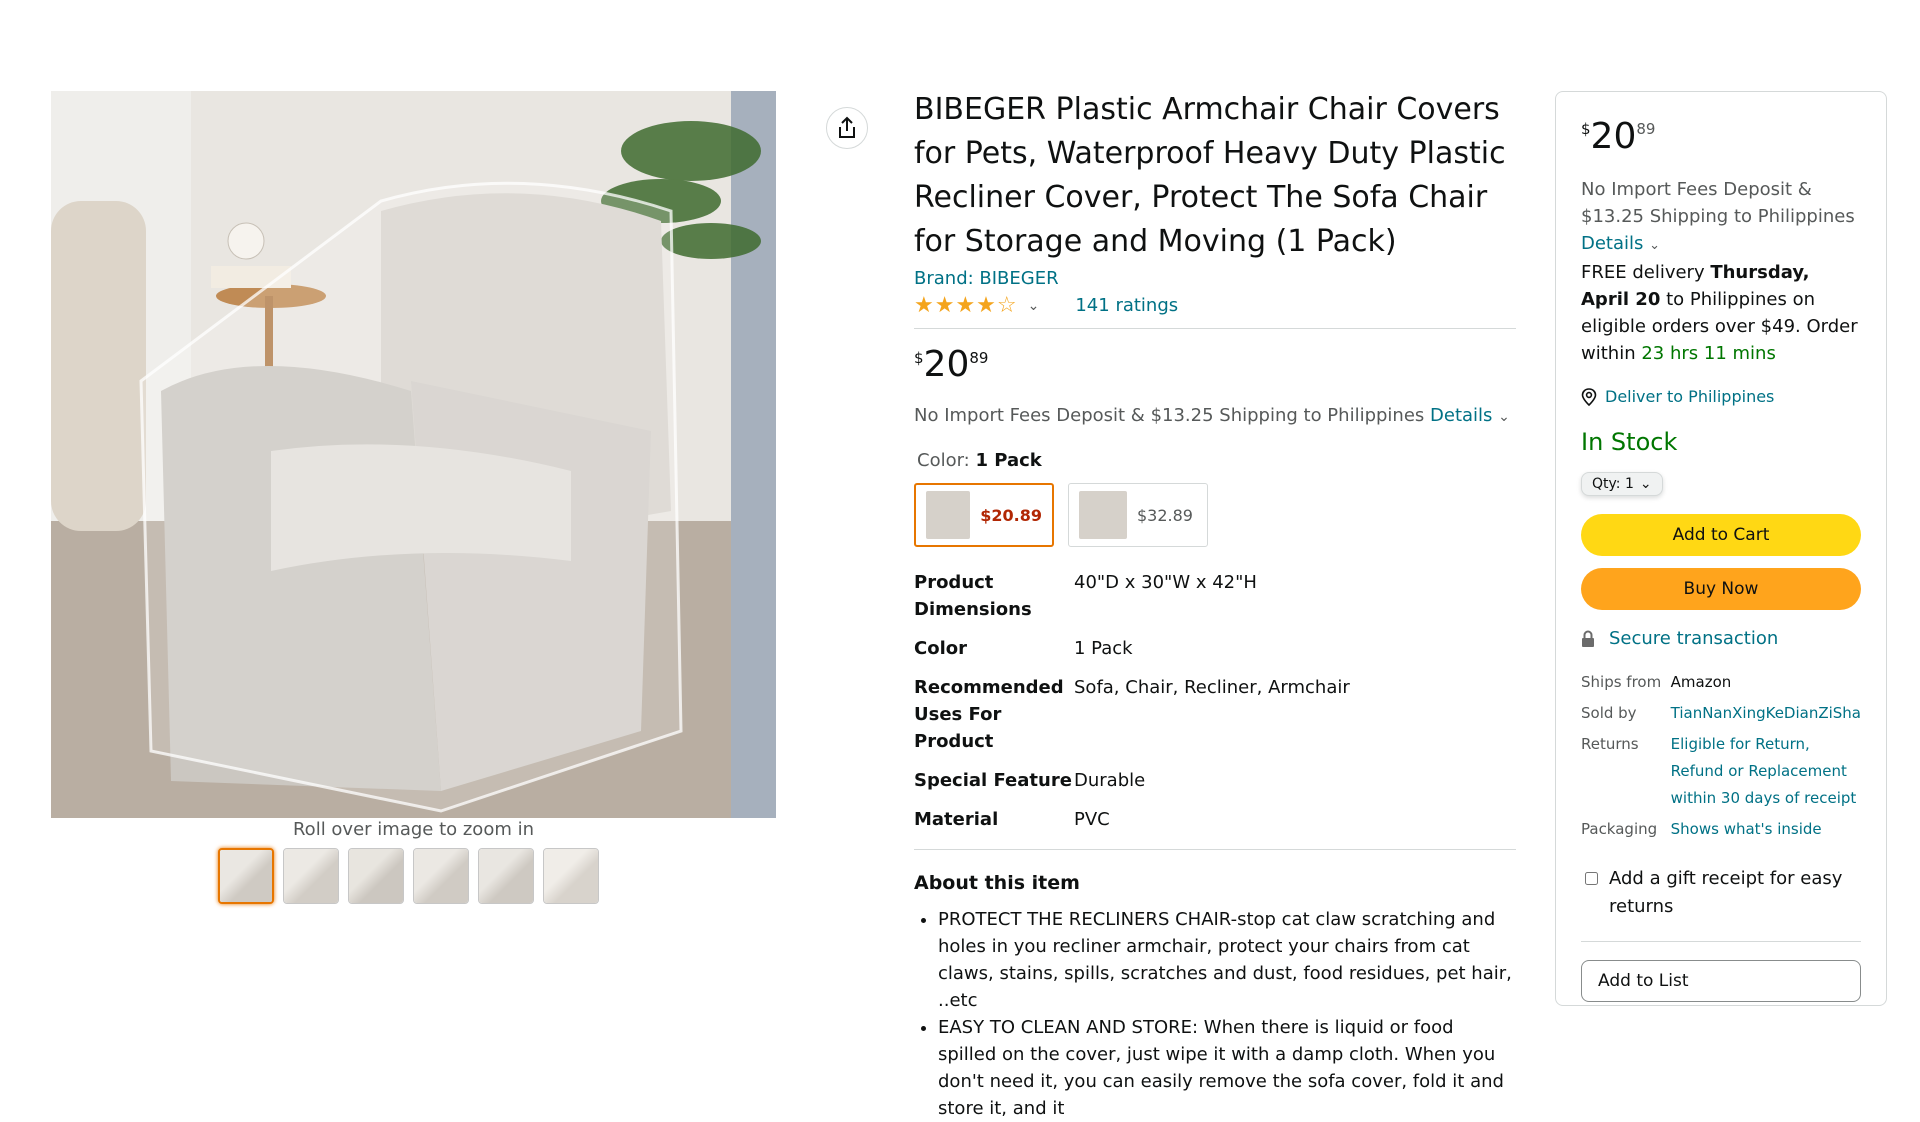 The image size is (1920, 1122). I want to click on spec-key: Color, so click(940, 648).